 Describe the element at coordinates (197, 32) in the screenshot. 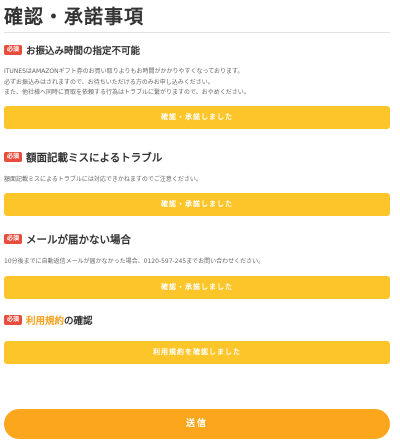

I see `title-divider` at that location.